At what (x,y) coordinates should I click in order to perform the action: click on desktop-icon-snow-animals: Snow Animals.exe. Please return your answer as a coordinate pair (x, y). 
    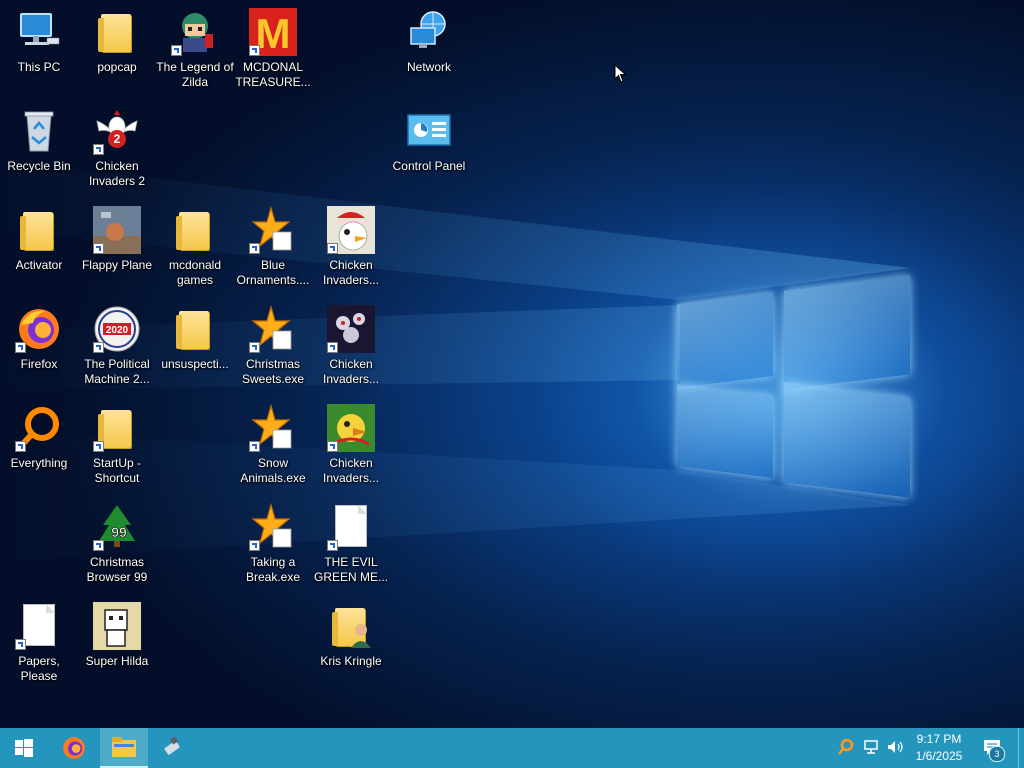
    Looking at the image, I should click on (273, 444).